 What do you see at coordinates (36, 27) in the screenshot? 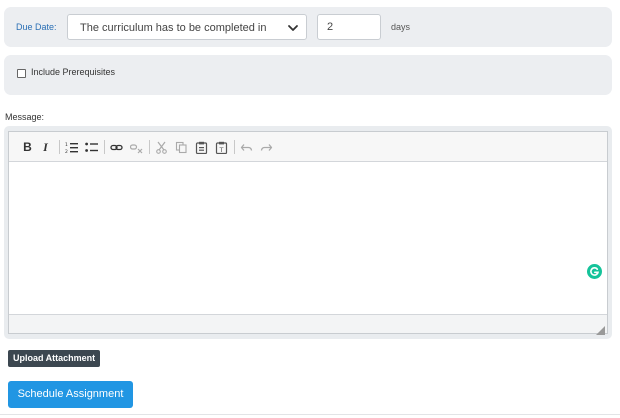
I see `due-date-label: Due Date:` at bounding box center [36, 27].